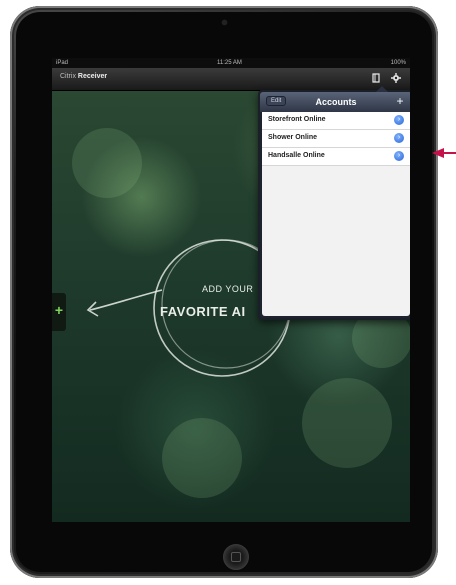  What do you see at coordinates (297, 119) in the screenshot?
I see `account-label: Storefront Online` at bounding box center [297, 119].